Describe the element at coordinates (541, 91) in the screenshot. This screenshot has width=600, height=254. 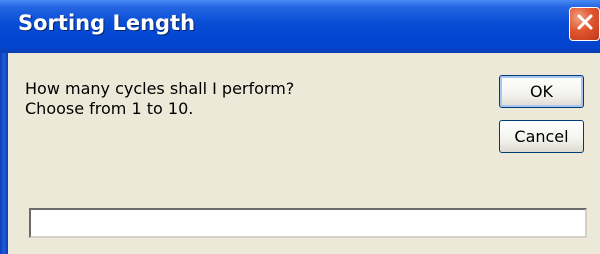
I see `ok-button: OK` at that location.